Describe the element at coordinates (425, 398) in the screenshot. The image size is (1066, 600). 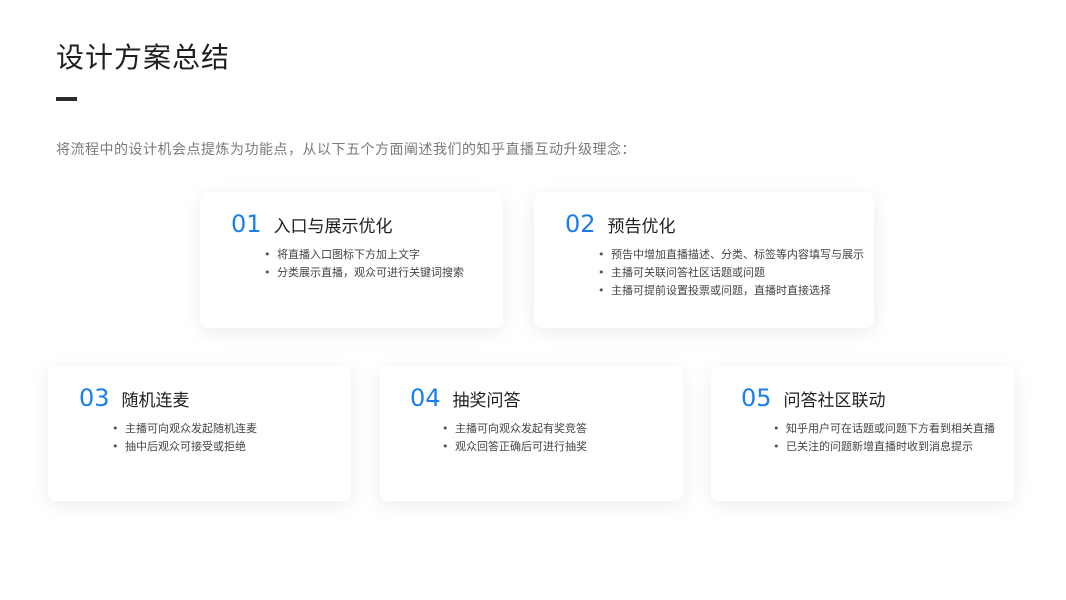
I see `card-number: 04` at that location.